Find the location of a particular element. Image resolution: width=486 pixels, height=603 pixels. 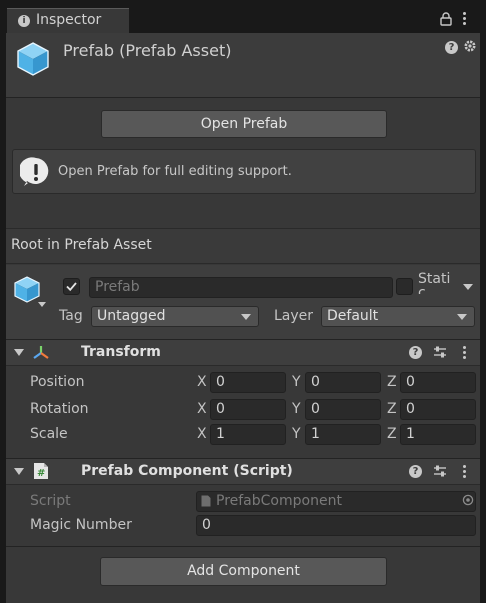

root-label: Root in Prefab Asset is located at coordinates (81, 245).